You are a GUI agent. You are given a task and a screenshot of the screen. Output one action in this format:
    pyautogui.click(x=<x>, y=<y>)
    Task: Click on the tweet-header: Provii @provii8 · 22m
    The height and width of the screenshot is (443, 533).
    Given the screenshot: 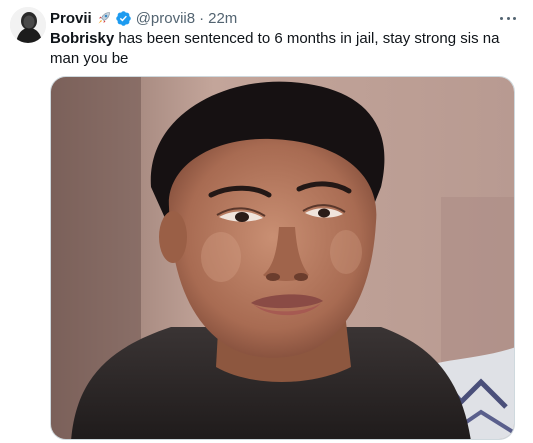 What is the action you would take?
    pyautogui.click(x=143, y=18)
    